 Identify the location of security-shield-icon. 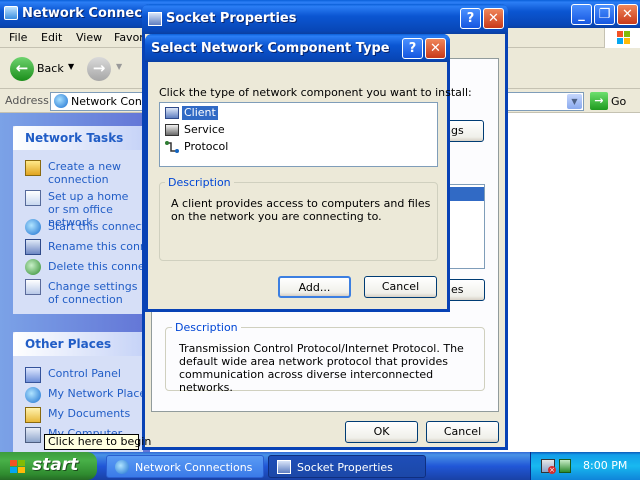
(565, 466).